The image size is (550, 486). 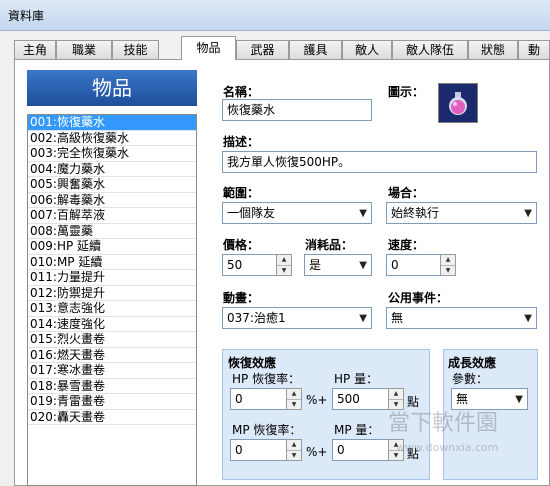 I want to click on recovery-title: 恢復效應, so click(x=252, y=363).